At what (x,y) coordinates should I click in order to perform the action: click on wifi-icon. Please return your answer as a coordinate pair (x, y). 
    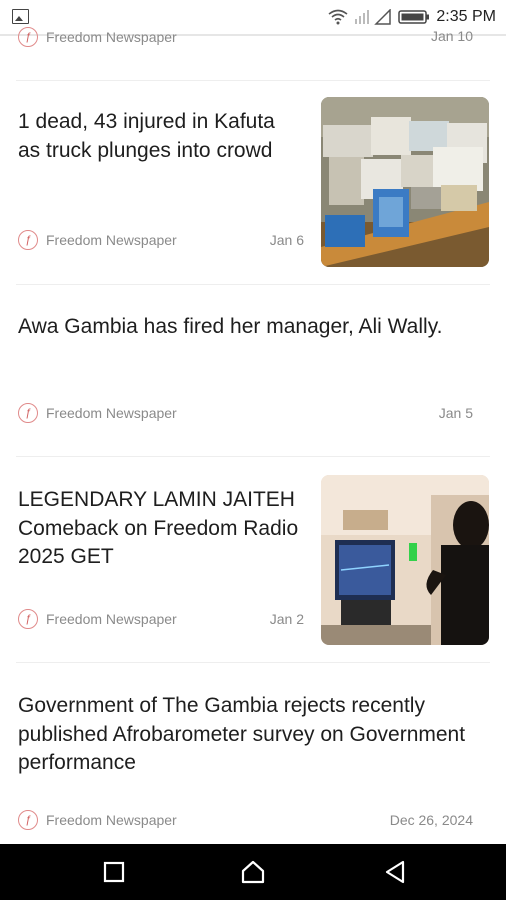
    Looking at the image, I should click on (338, 17).